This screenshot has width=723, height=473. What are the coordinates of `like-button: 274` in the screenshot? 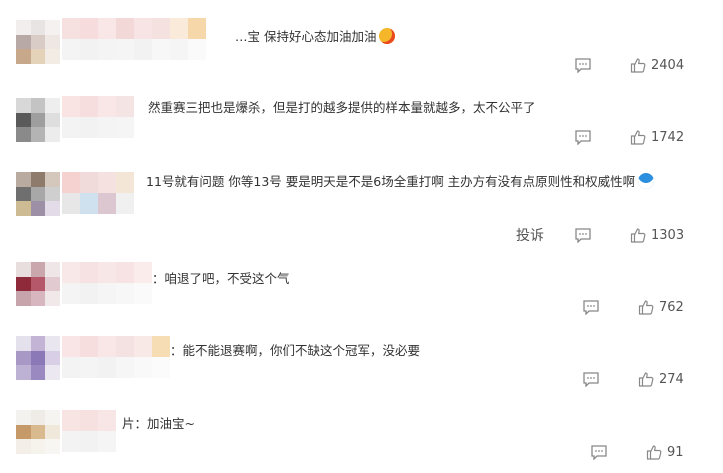 It's located at (661, 379).